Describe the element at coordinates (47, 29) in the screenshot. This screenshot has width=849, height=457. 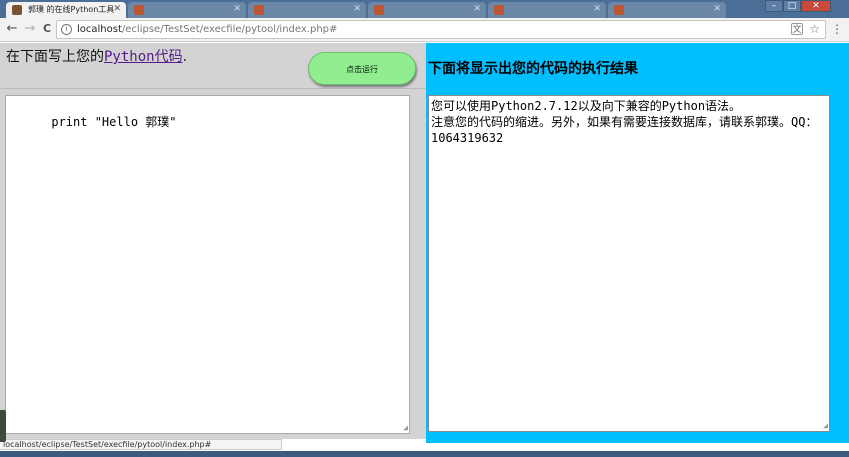
I see `reload-icon: C` at that location.